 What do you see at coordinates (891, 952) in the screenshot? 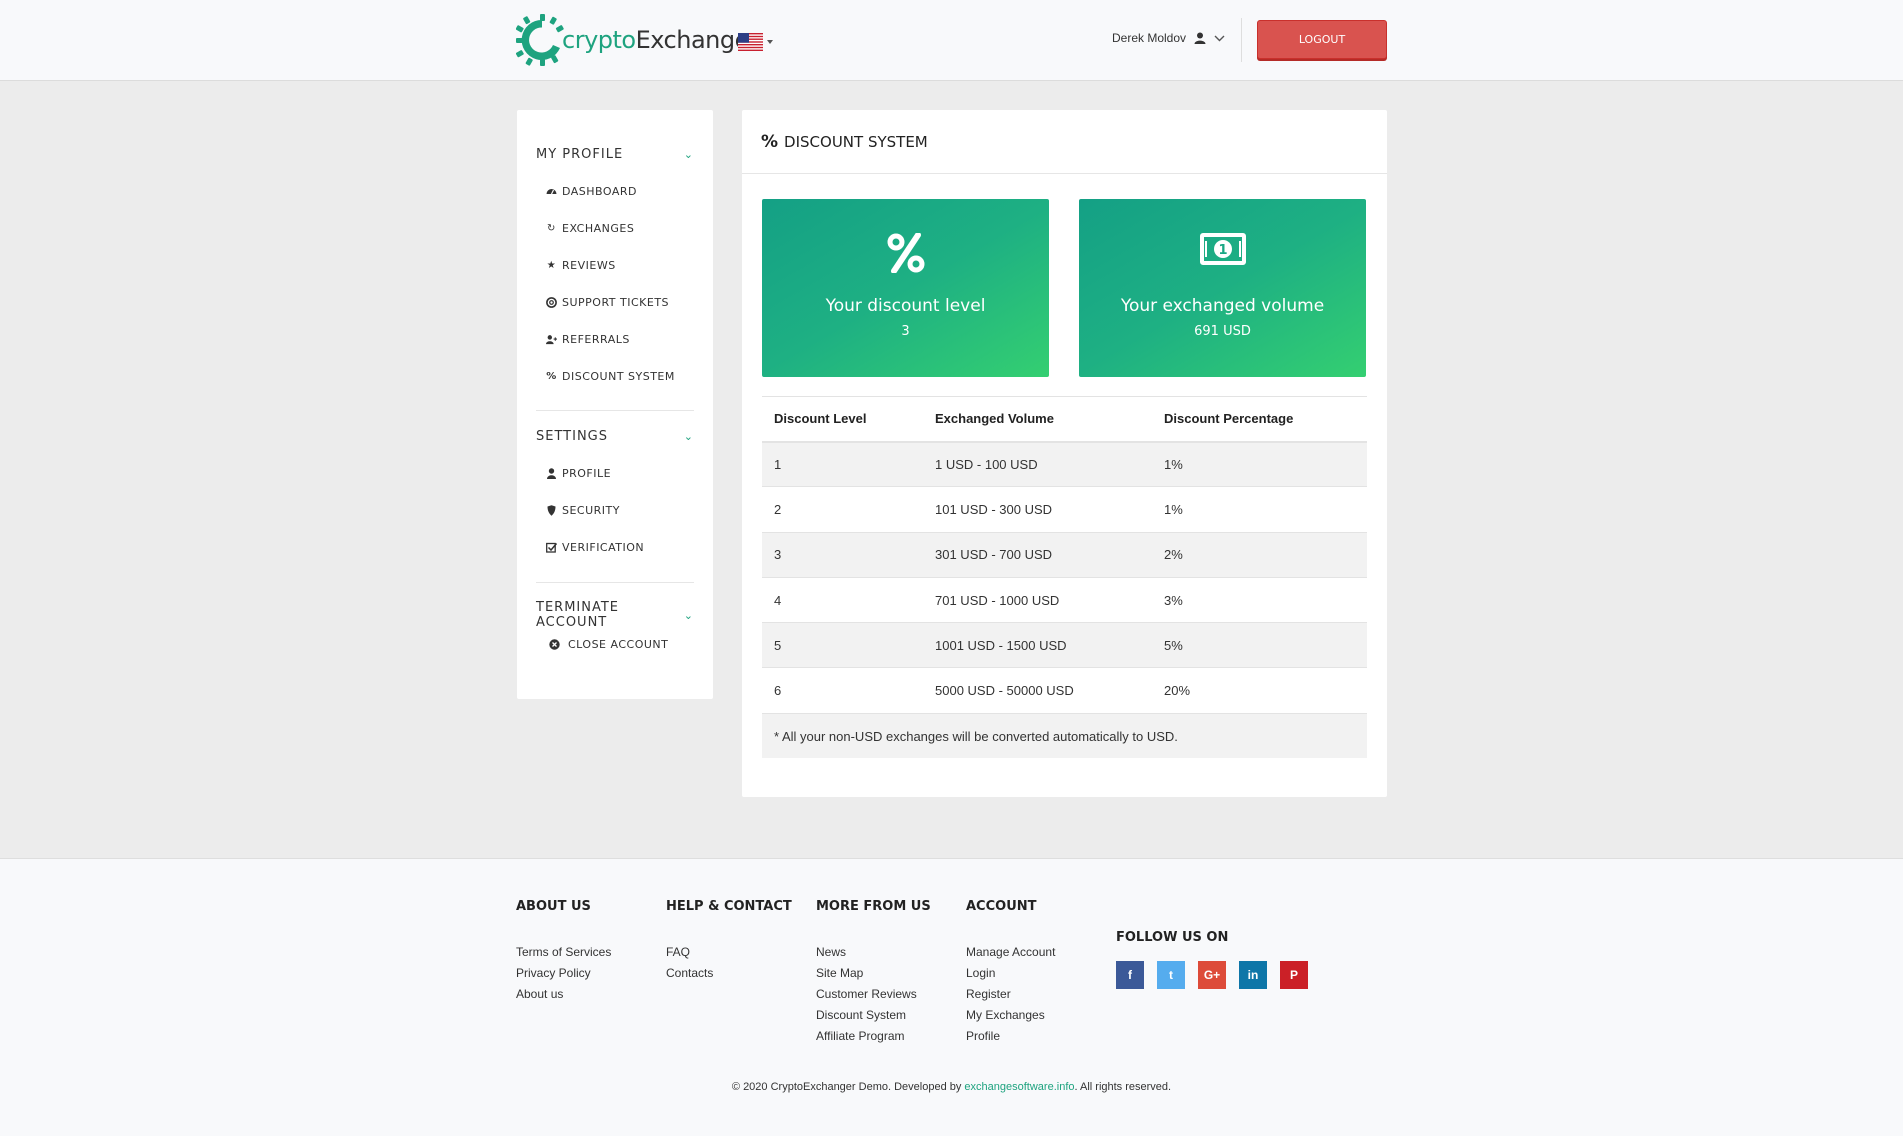
I see `footer-link-news: News` at bounding box center [891, 952].